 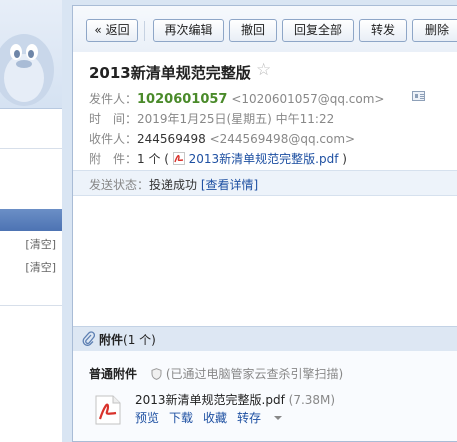 I want to click on save-to-favorites-link: 收藏, so click(x=215, y=418).